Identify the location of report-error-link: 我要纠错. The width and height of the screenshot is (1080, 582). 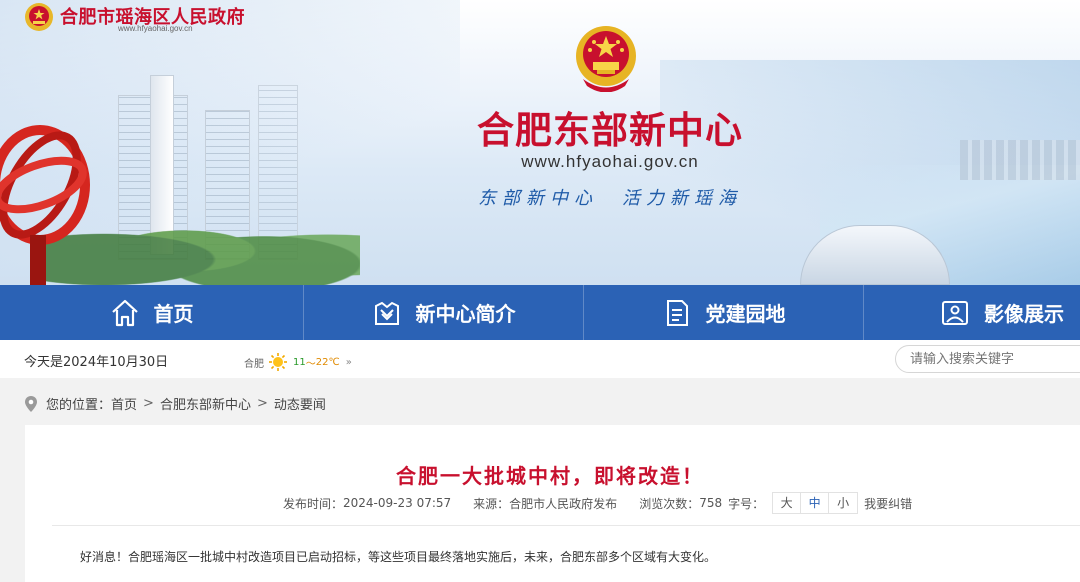
(888, 503).